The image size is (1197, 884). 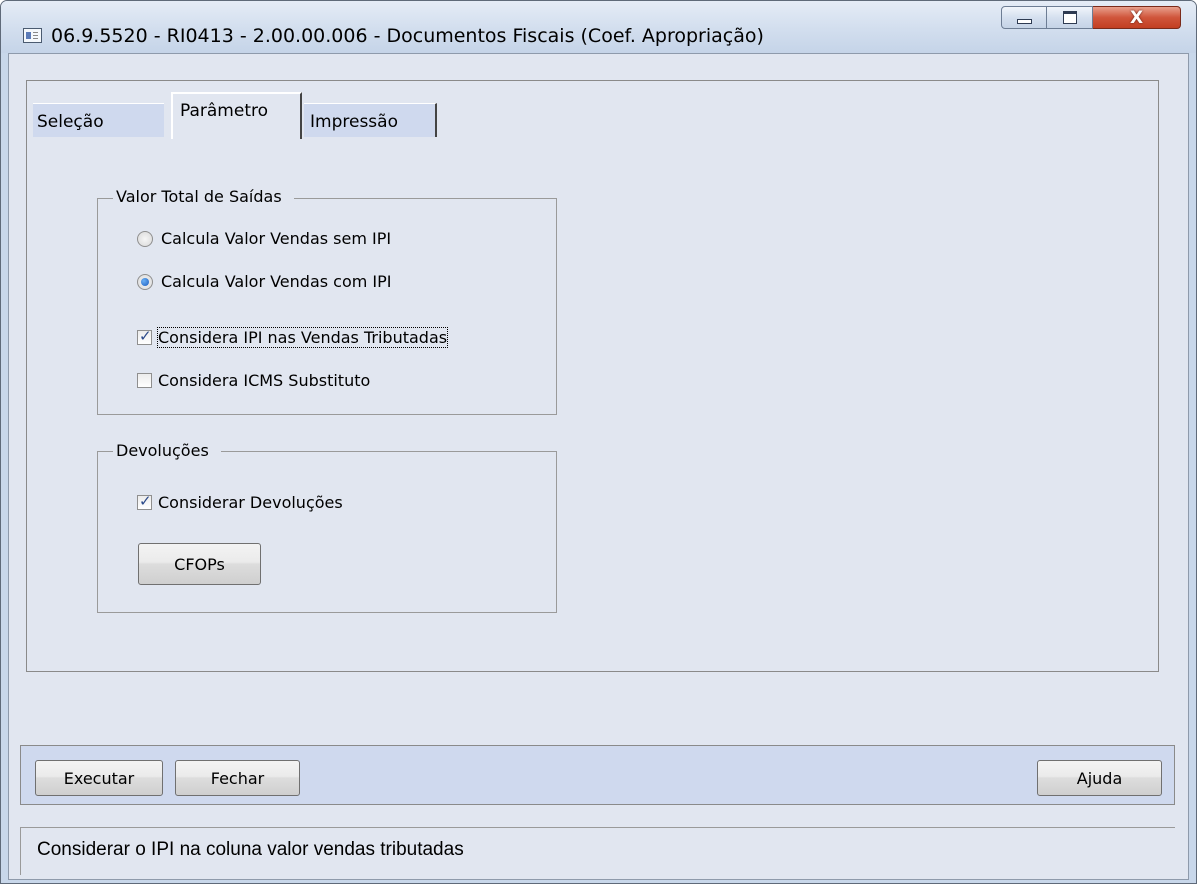 I want to click on radio-sem-ipi: Calcula Valor Vendas sem IPI, so click(x=264, y=238).